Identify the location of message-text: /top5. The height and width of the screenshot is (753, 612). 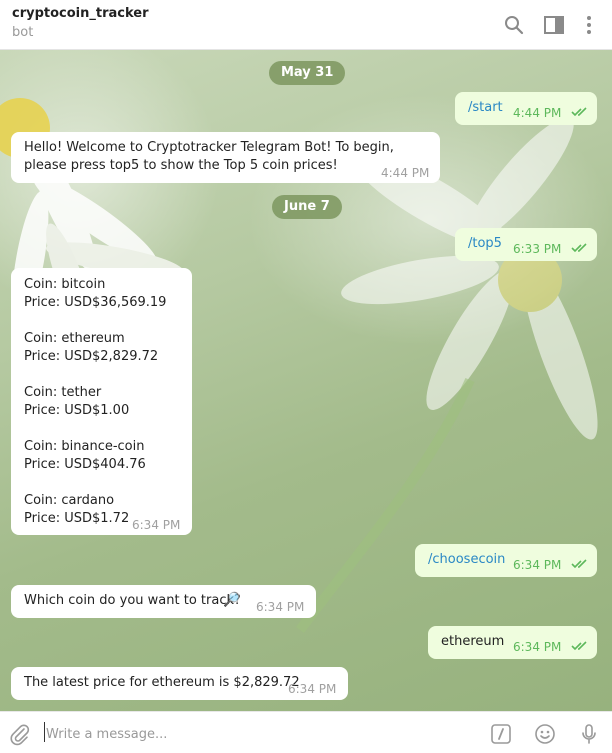
(485, 244).